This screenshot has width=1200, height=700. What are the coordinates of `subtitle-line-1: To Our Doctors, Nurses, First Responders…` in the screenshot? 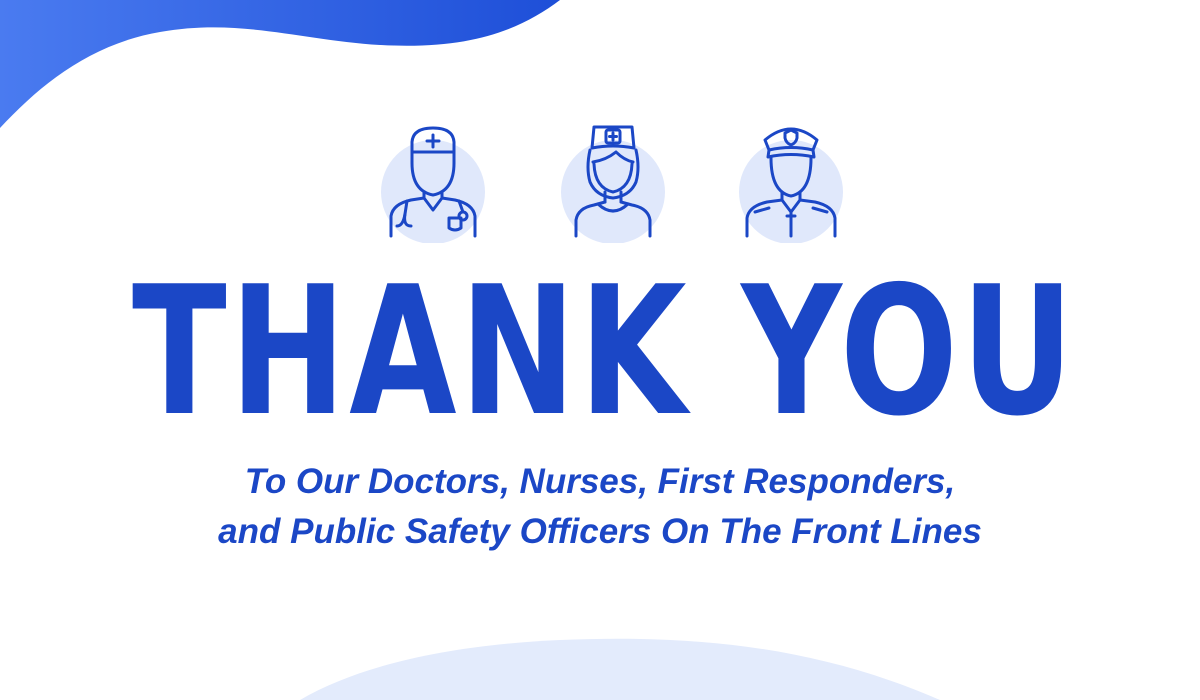 It's located at (600, 481).